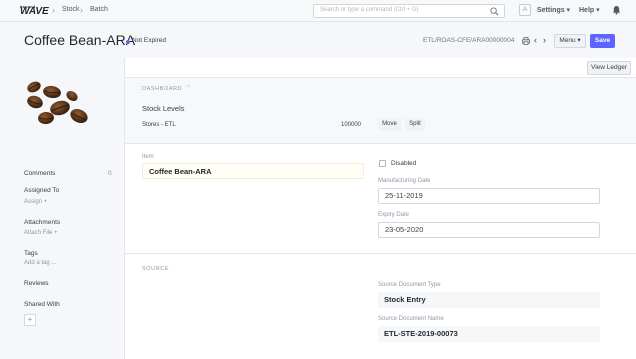  I want to click on disabled-checkbox, so click(382, 163).